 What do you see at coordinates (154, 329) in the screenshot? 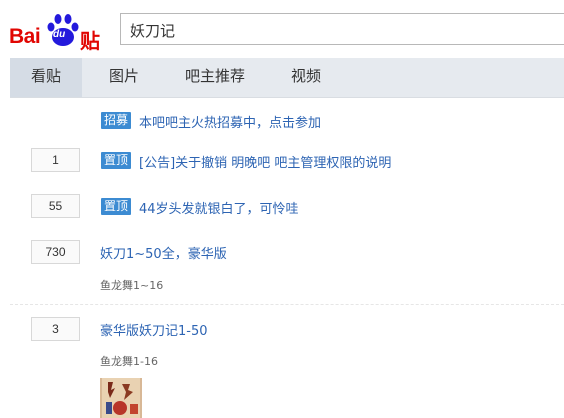
I see `thread-title: 豪华版妖刀记1-50` at bounding box center [154, 329].